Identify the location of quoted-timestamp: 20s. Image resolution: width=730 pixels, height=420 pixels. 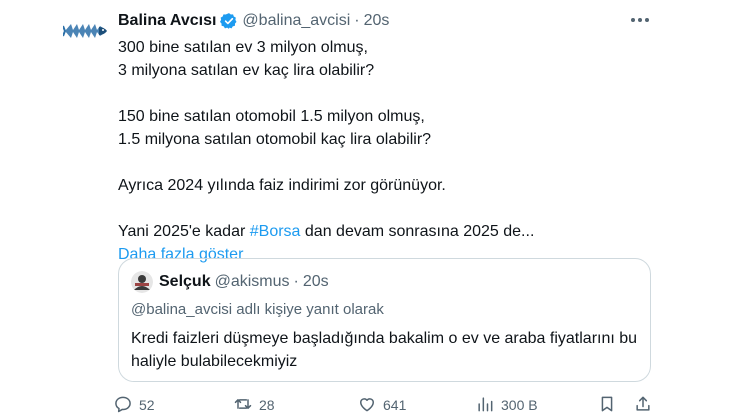
(316, 282).